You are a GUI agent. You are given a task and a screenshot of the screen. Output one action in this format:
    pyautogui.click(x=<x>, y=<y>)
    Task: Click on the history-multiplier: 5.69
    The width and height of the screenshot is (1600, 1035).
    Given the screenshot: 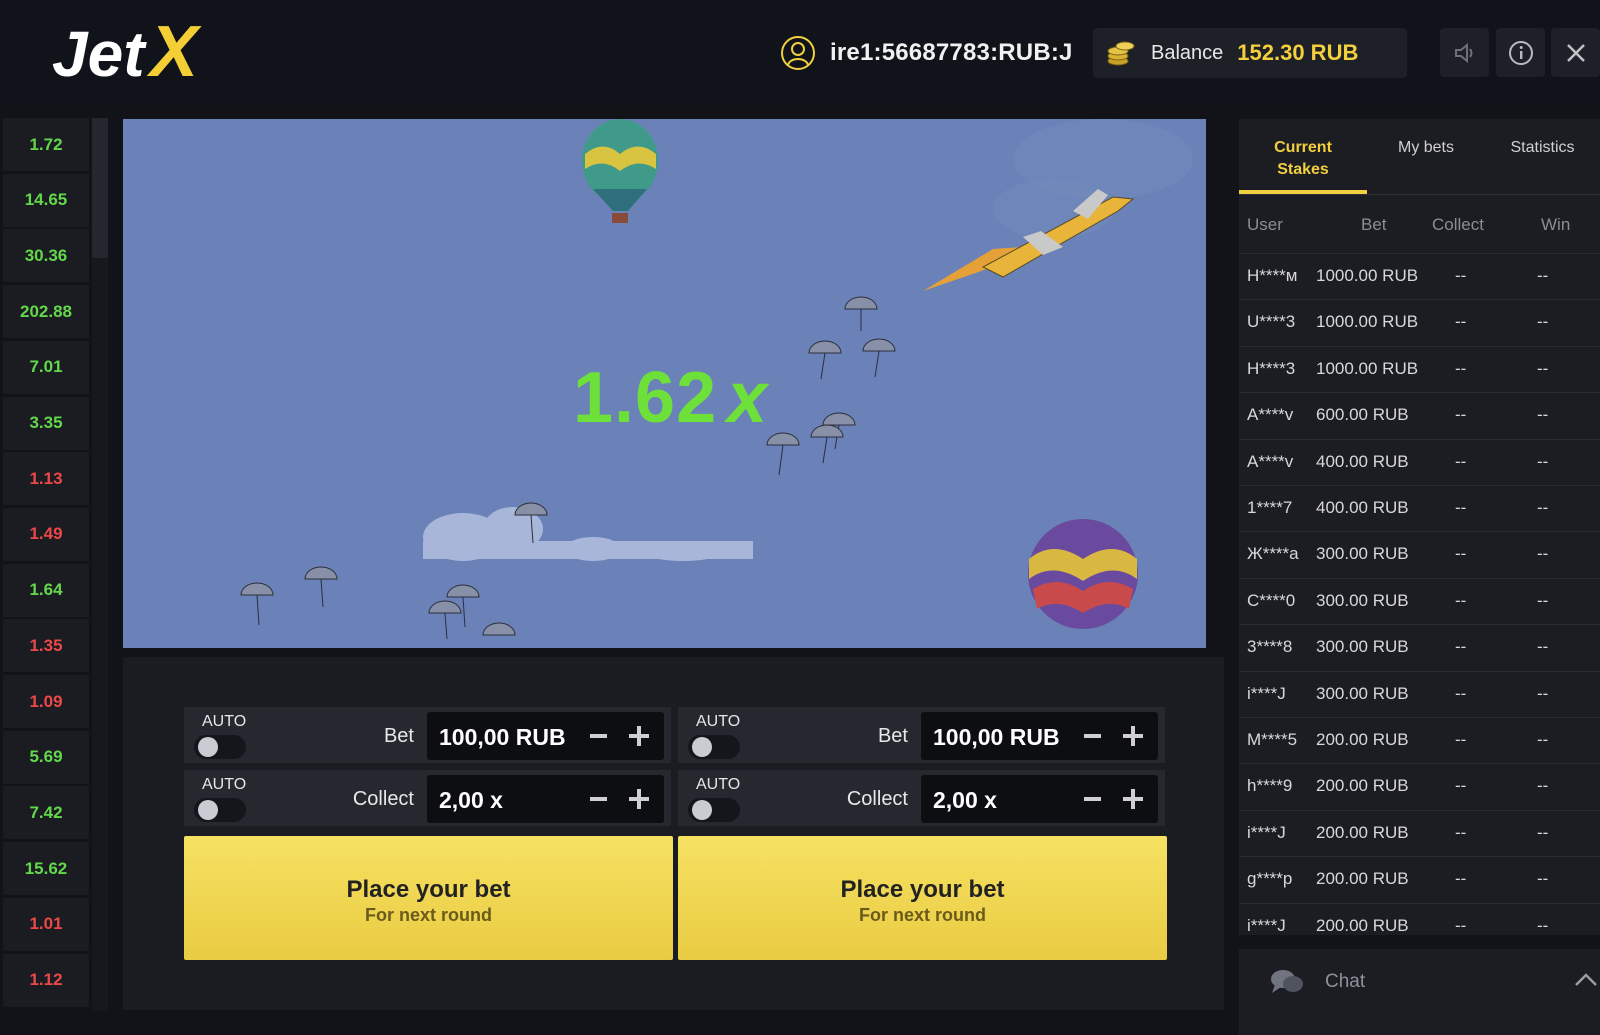 What is the action you would take?
    pyautogui.click(x=46, y=757)
    